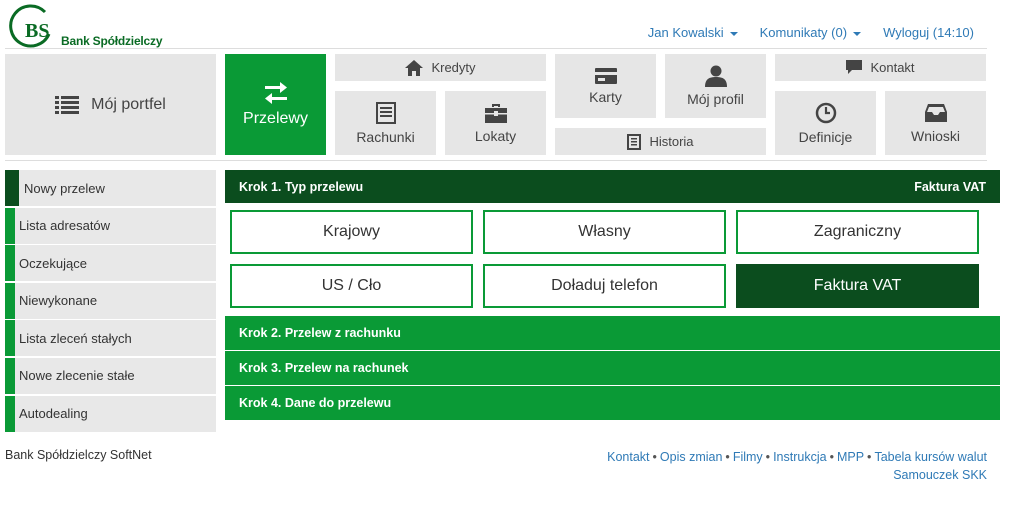 The image size is (1024, 521). Describe the element at coordinates (85, 27) in the screenshot. I see `bank-logo: BS Bank Spółdzielczy` at that location.